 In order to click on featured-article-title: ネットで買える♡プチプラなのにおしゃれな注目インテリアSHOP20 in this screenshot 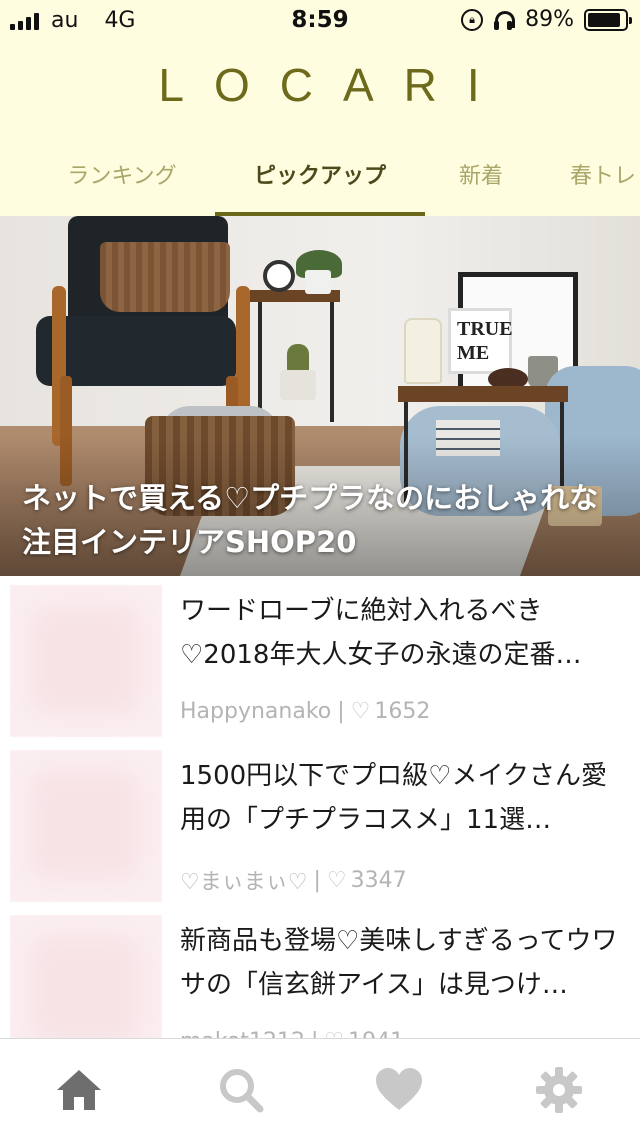, I will do `click(310, 520)`.